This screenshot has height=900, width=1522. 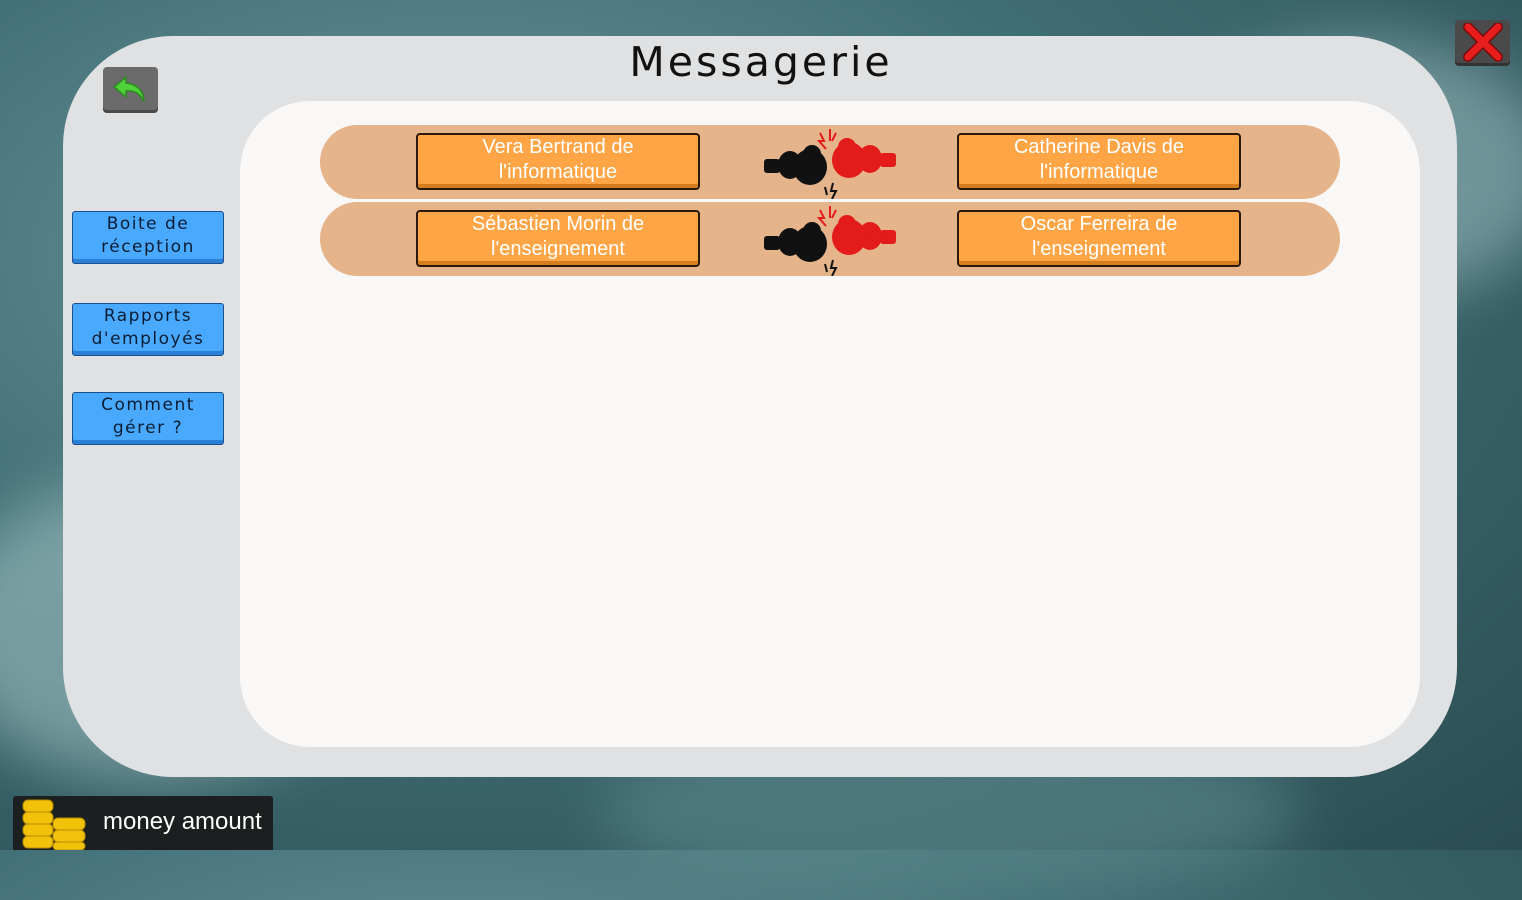 I want to click on back-arrow-icon, so click(x=128, y=89).